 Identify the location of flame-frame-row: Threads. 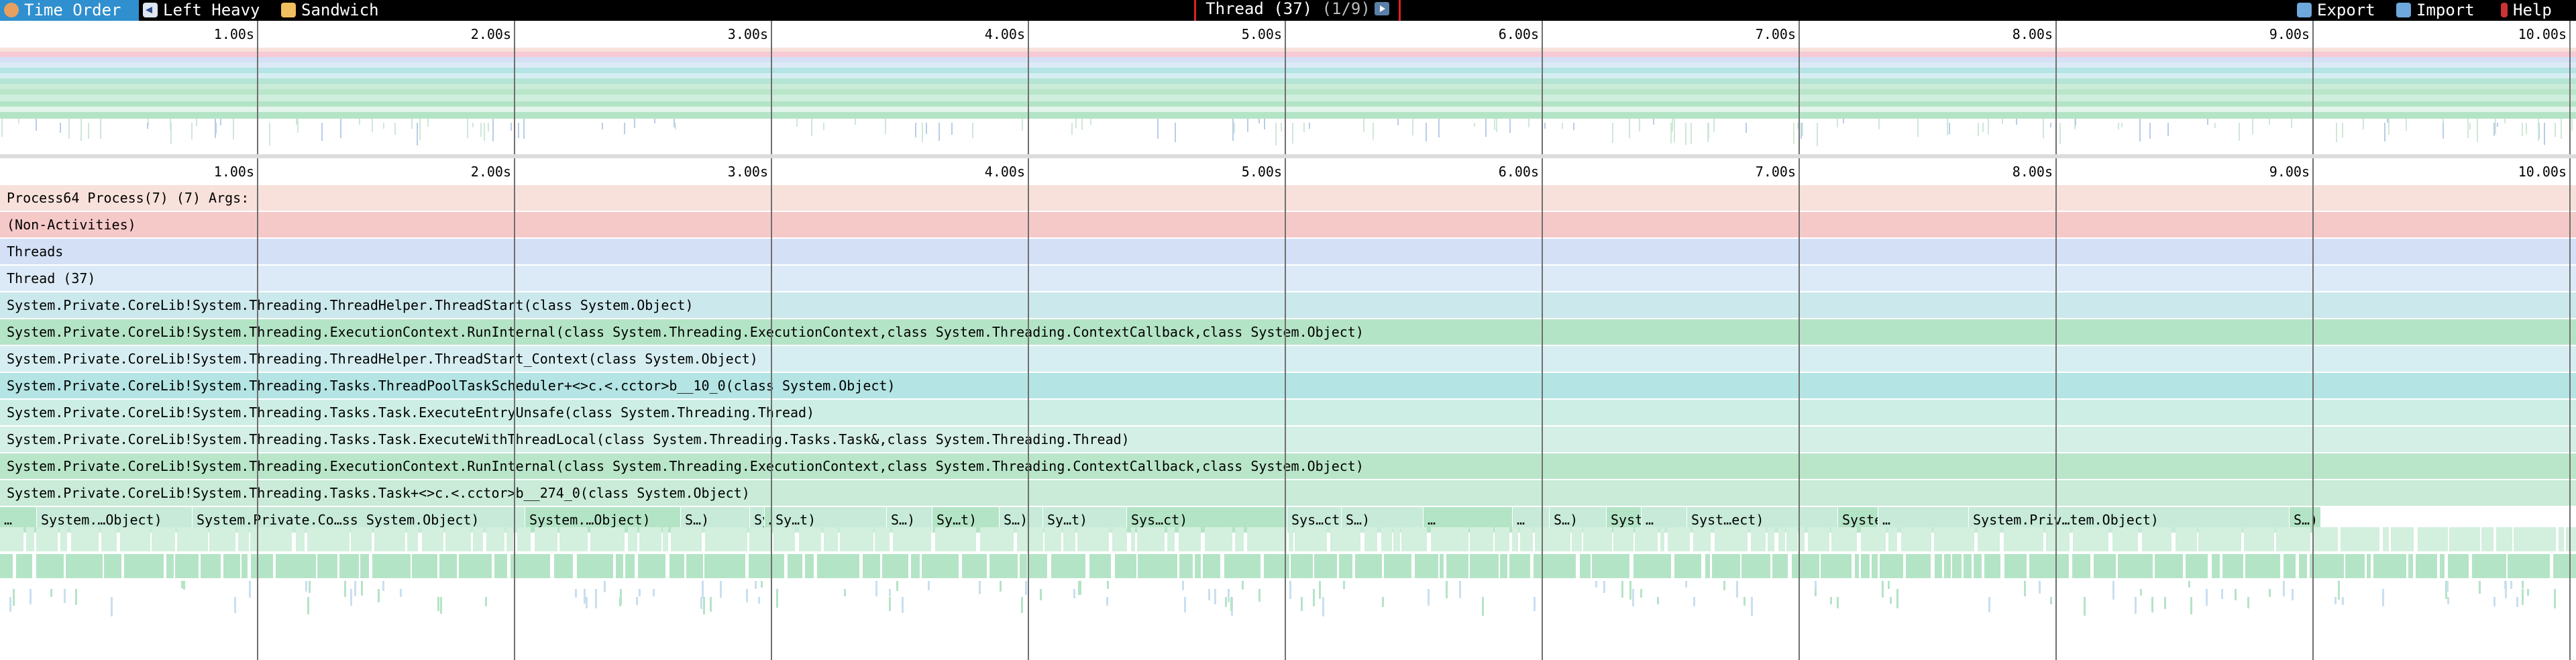
(1288, 252).